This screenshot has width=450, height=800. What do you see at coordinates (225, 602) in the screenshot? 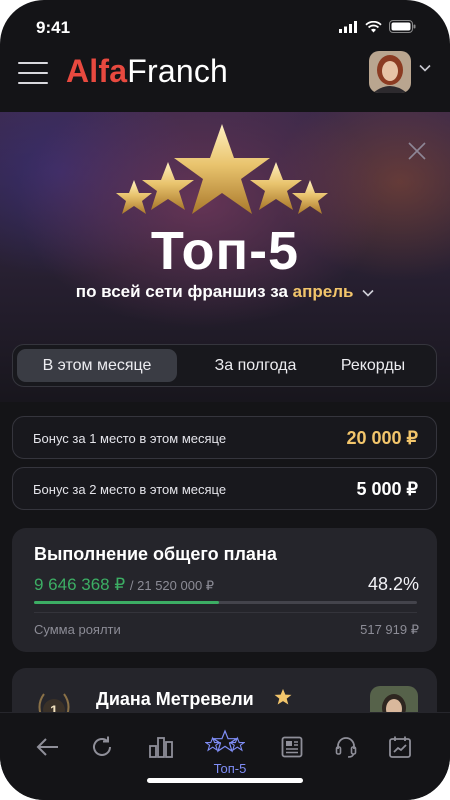
I see `plan-progress-bar` at bounding box center [225, 602].